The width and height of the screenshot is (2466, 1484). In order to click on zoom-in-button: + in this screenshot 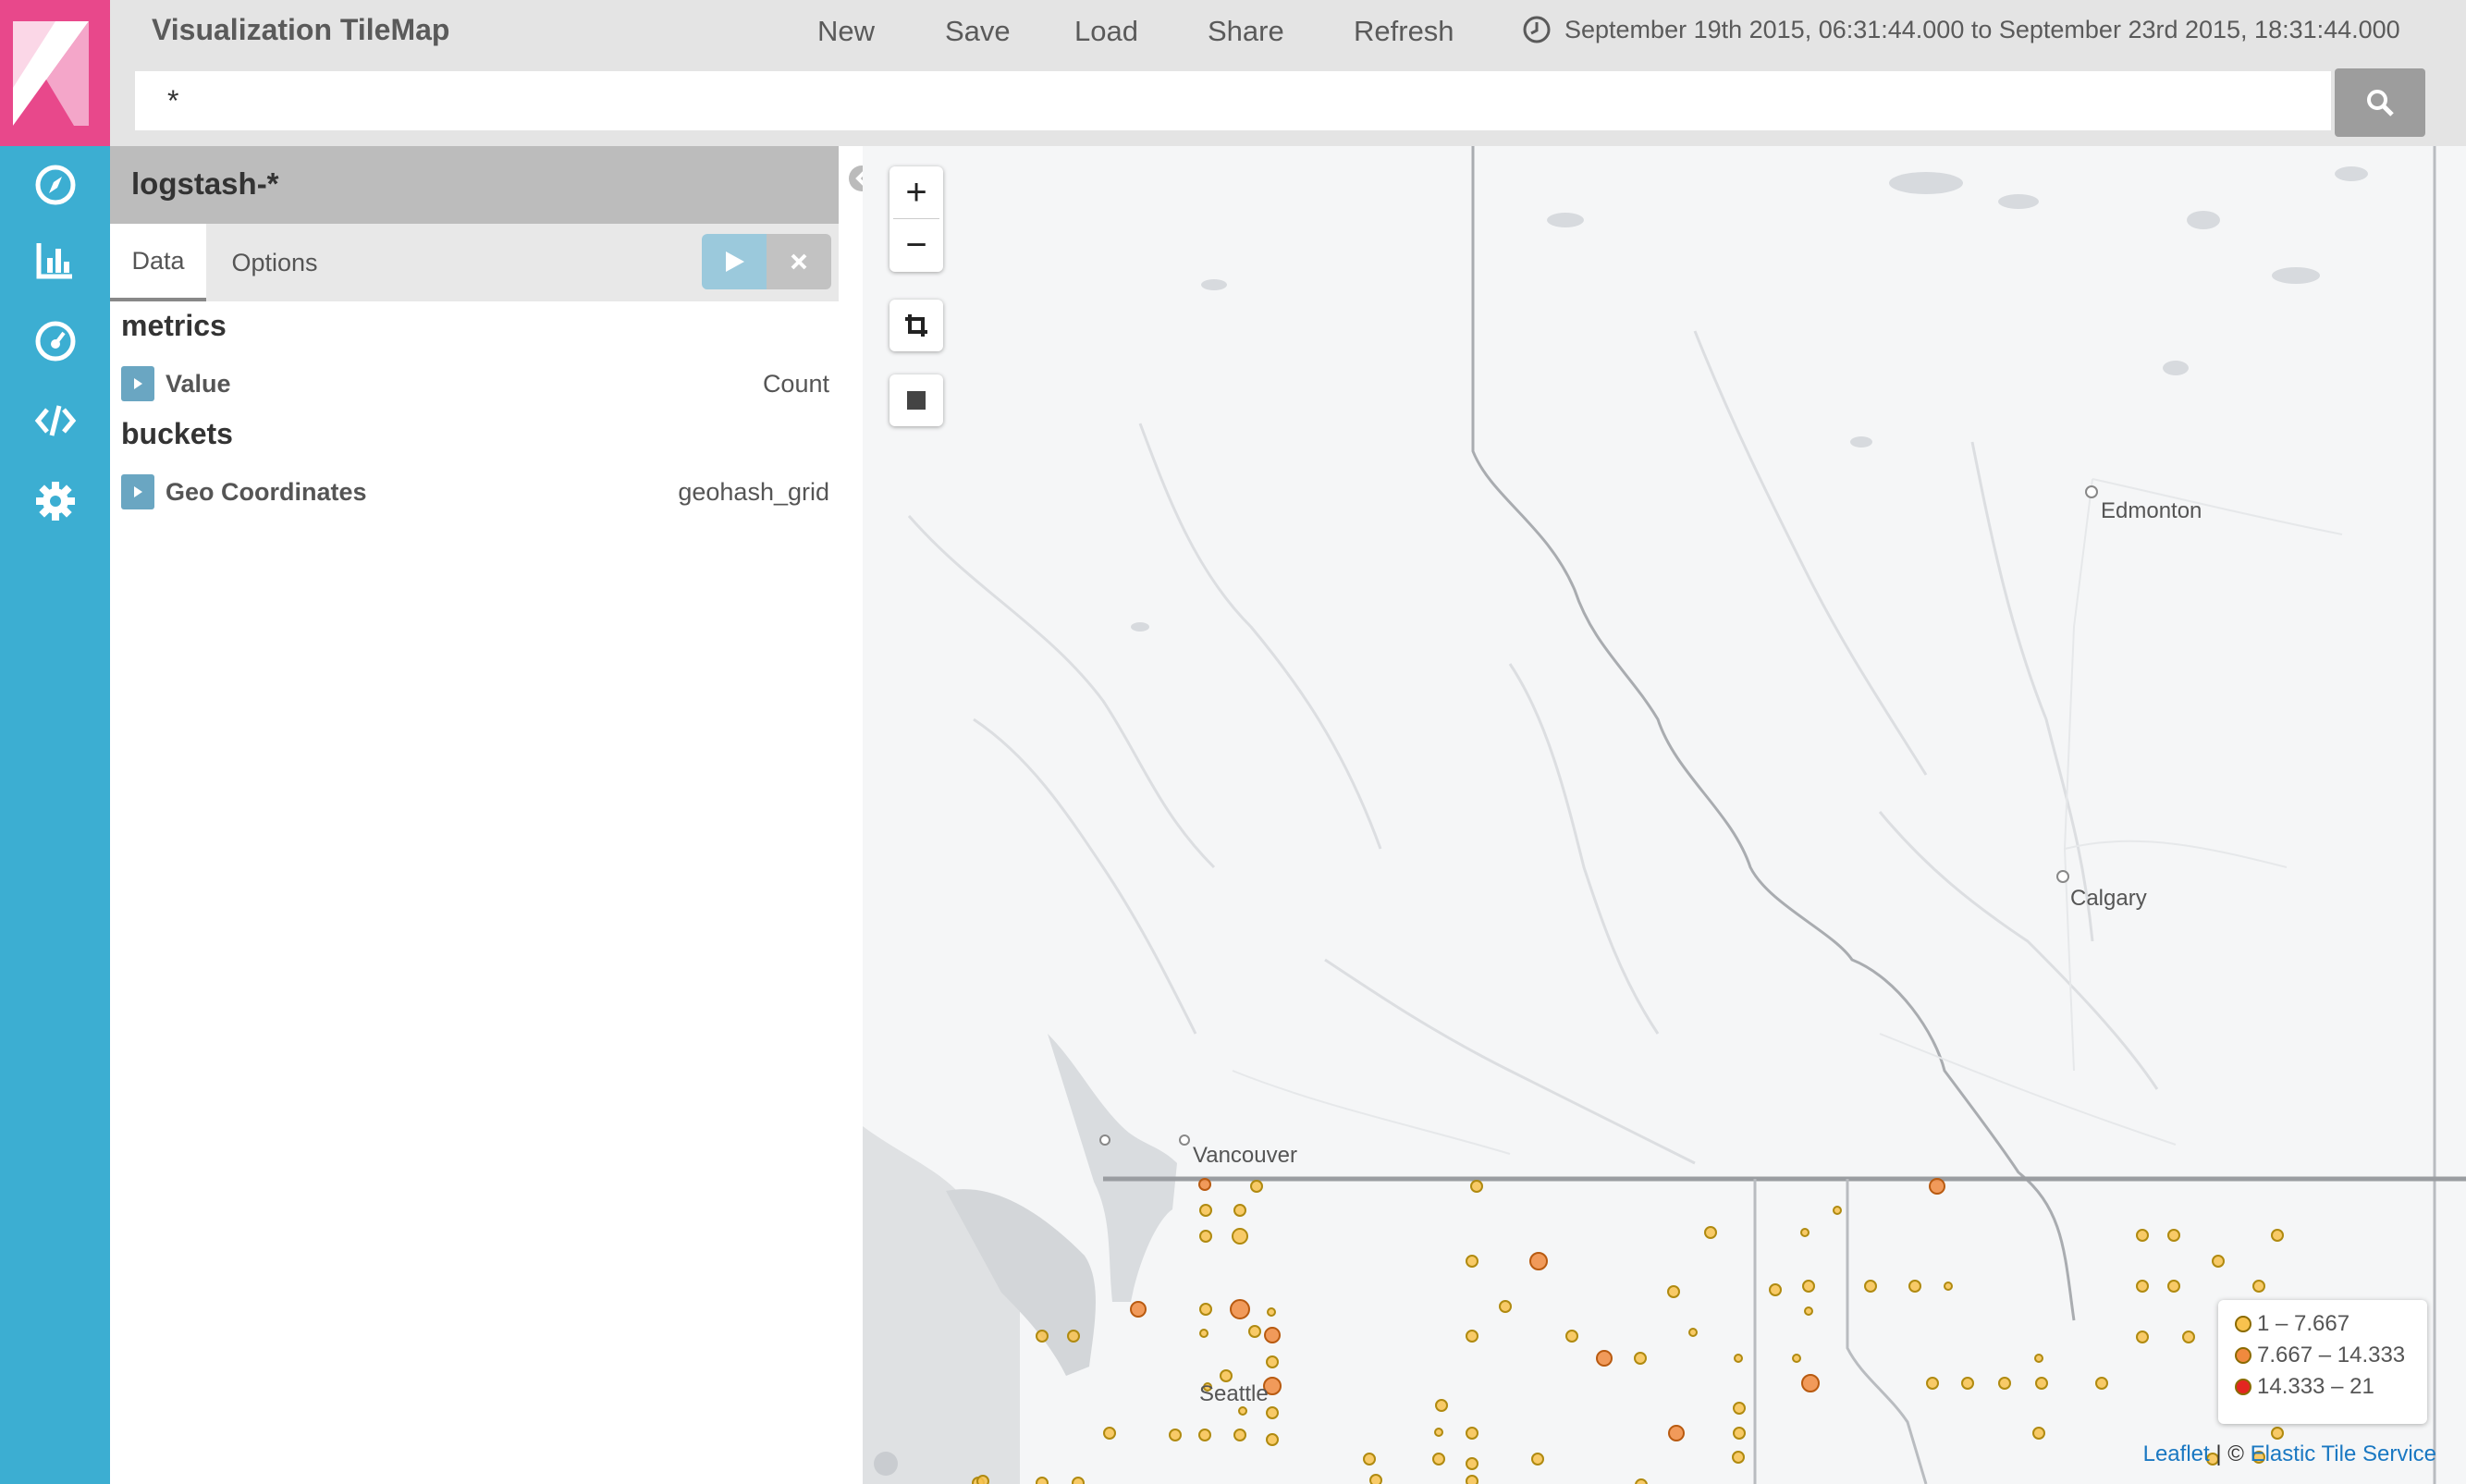, I will do `click(916, 192)`.